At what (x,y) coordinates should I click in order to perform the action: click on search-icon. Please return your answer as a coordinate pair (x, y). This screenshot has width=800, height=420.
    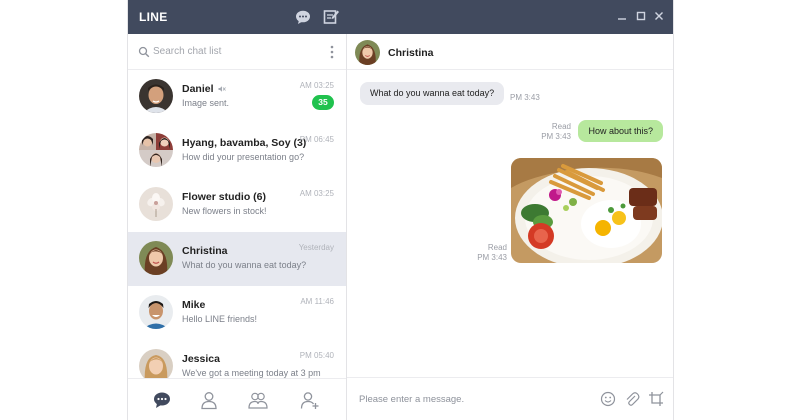
    Looking at the image, I should click on (144, 52).